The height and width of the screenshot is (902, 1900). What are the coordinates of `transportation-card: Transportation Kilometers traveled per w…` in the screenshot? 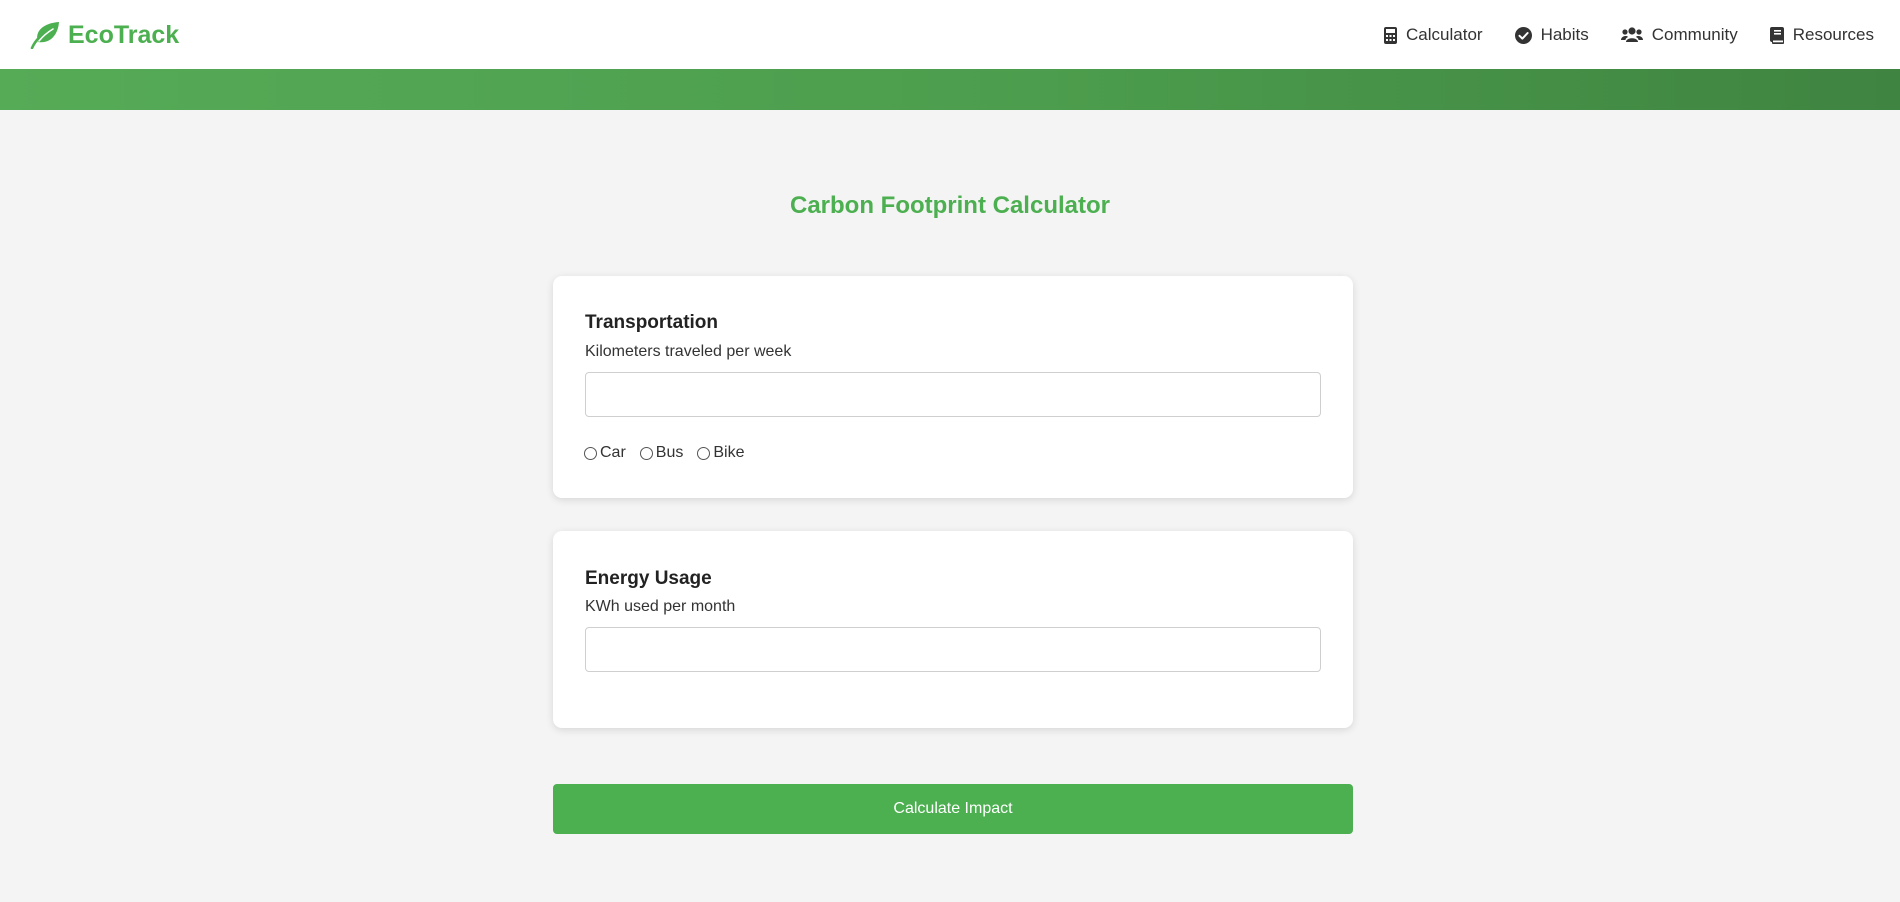 It's located at (953, 387).